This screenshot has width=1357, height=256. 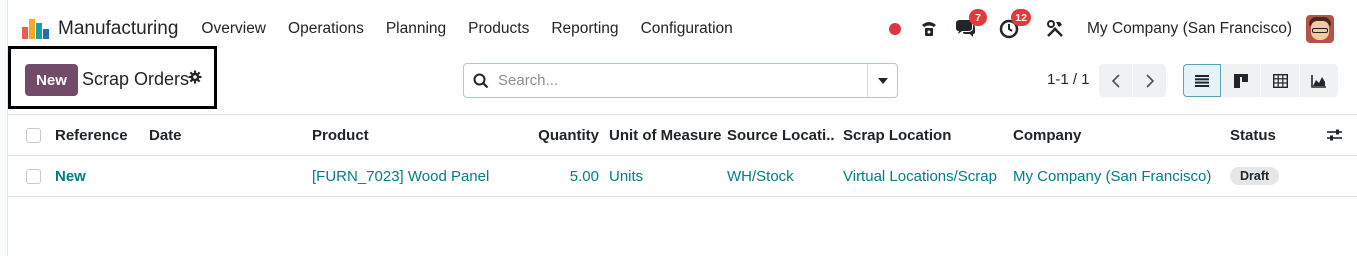 What do you see at coordinates (340, 135) in the screenshot?
I see `column-header-product: Product` at bounding box center [340, 135].